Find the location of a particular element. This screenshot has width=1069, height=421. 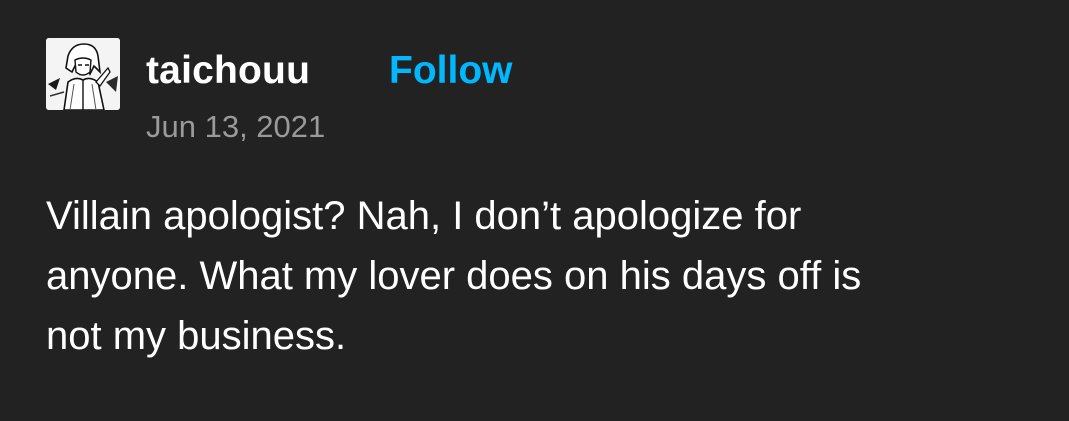

user-avatar is located at coordinates (83, 74).